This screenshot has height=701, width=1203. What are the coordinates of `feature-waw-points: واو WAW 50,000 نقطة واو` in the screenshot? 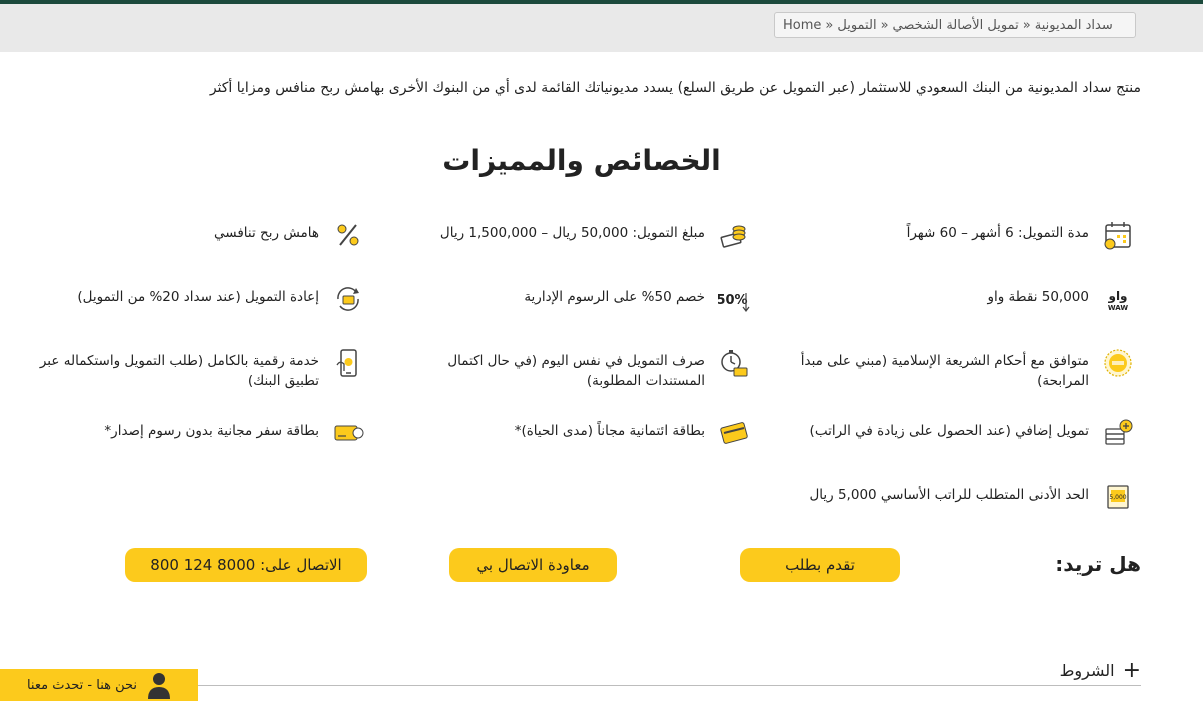 It's located at (985, 299).